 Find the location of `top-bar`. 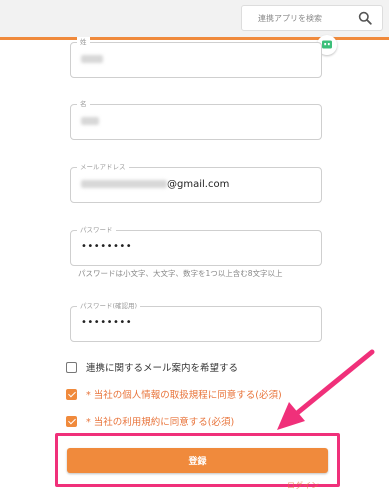

top-bar is located at coordinates (194, 20).